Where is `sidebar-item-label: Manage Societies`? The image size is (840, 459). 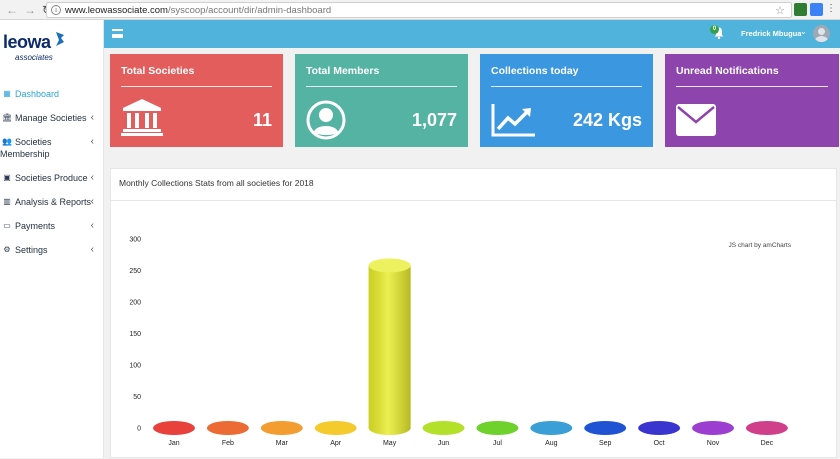
sidebar-item-label: Manage Societies is located at coordinates (51, 118).